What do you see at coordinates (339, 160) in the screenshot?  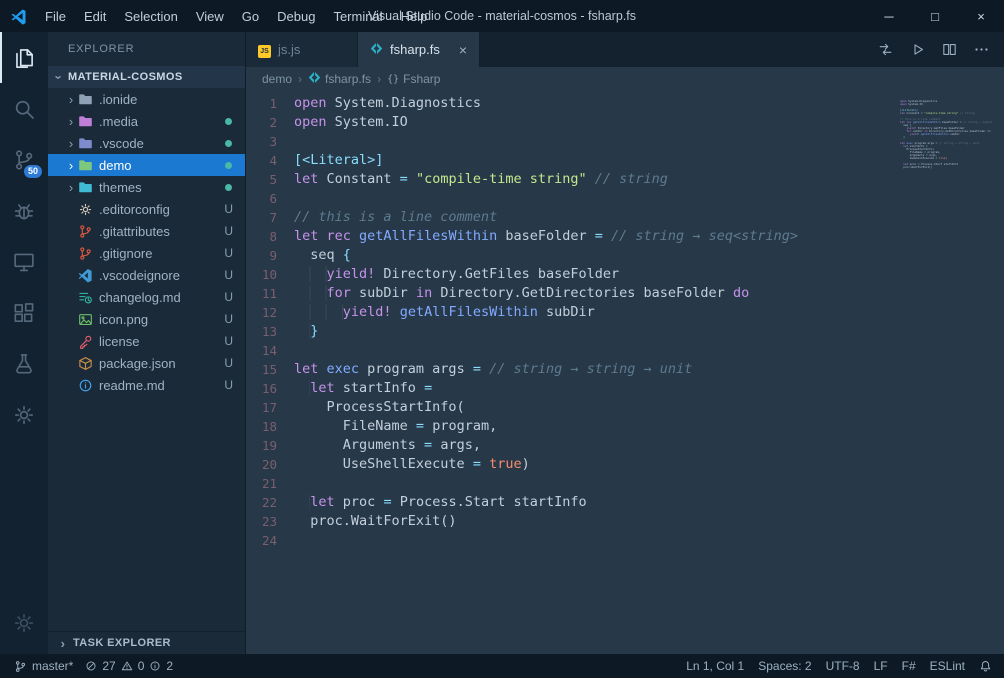 I see `line-content: [<Literal>]` at bounding box center [339, 160].